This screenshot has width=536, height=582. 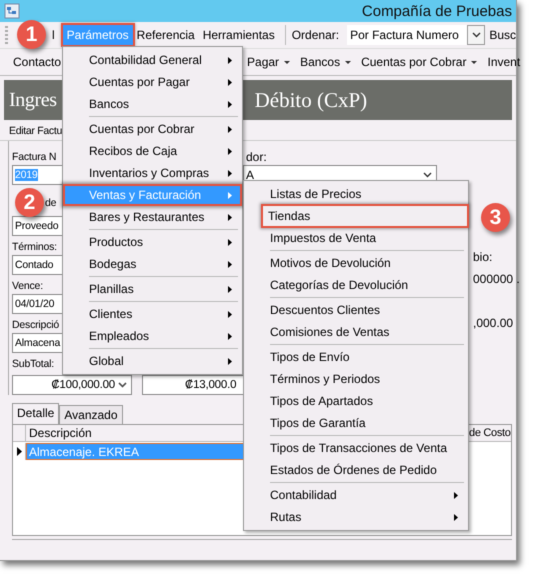 I want to click on section-label: Editar Factu, so click(x=35, y=131).